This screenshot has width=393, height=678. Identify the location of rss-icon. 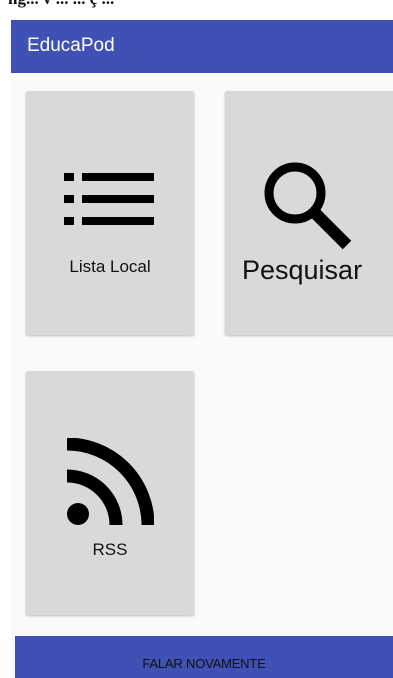
(110, 482).